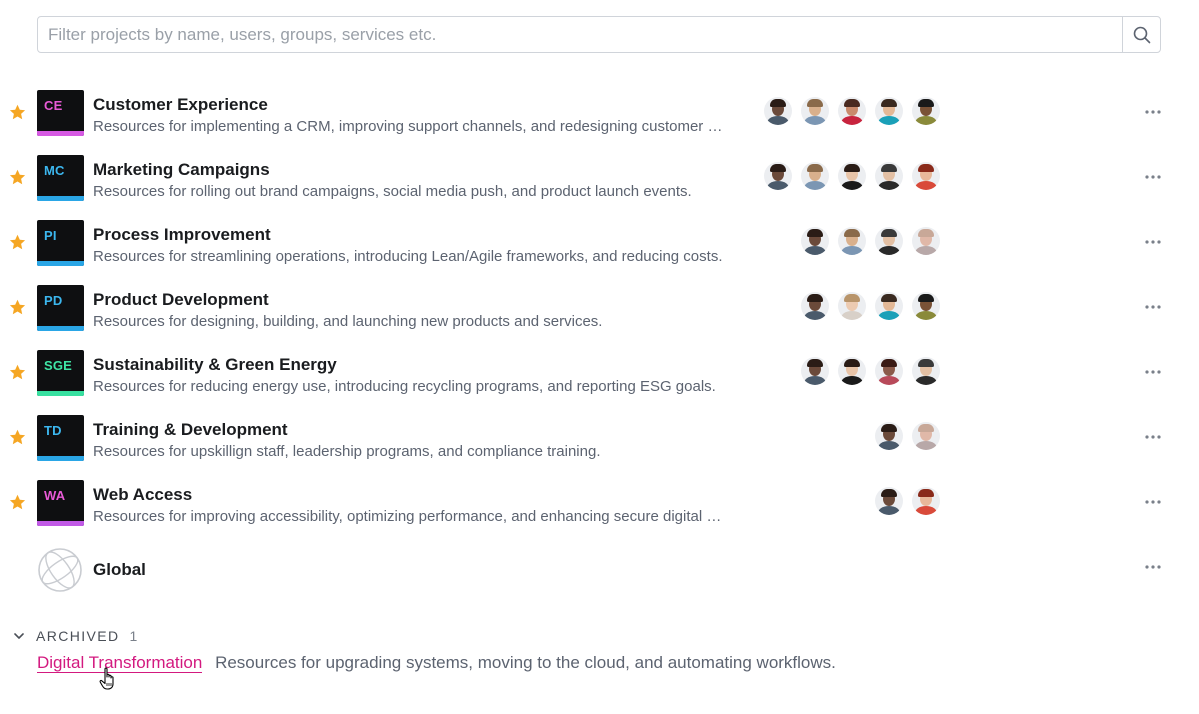 The width and height of the screenshot is (1199, 714). I want to click on project-abbr: WA, so click(55, 495).